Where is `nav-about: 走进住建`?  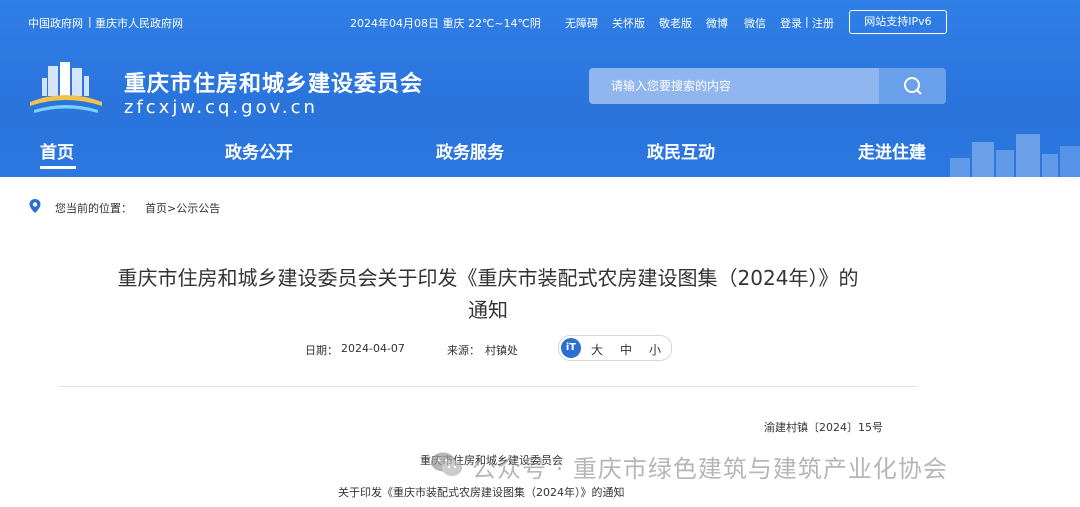 nav-about: 走进住建 is located at coordinates (892, 150).